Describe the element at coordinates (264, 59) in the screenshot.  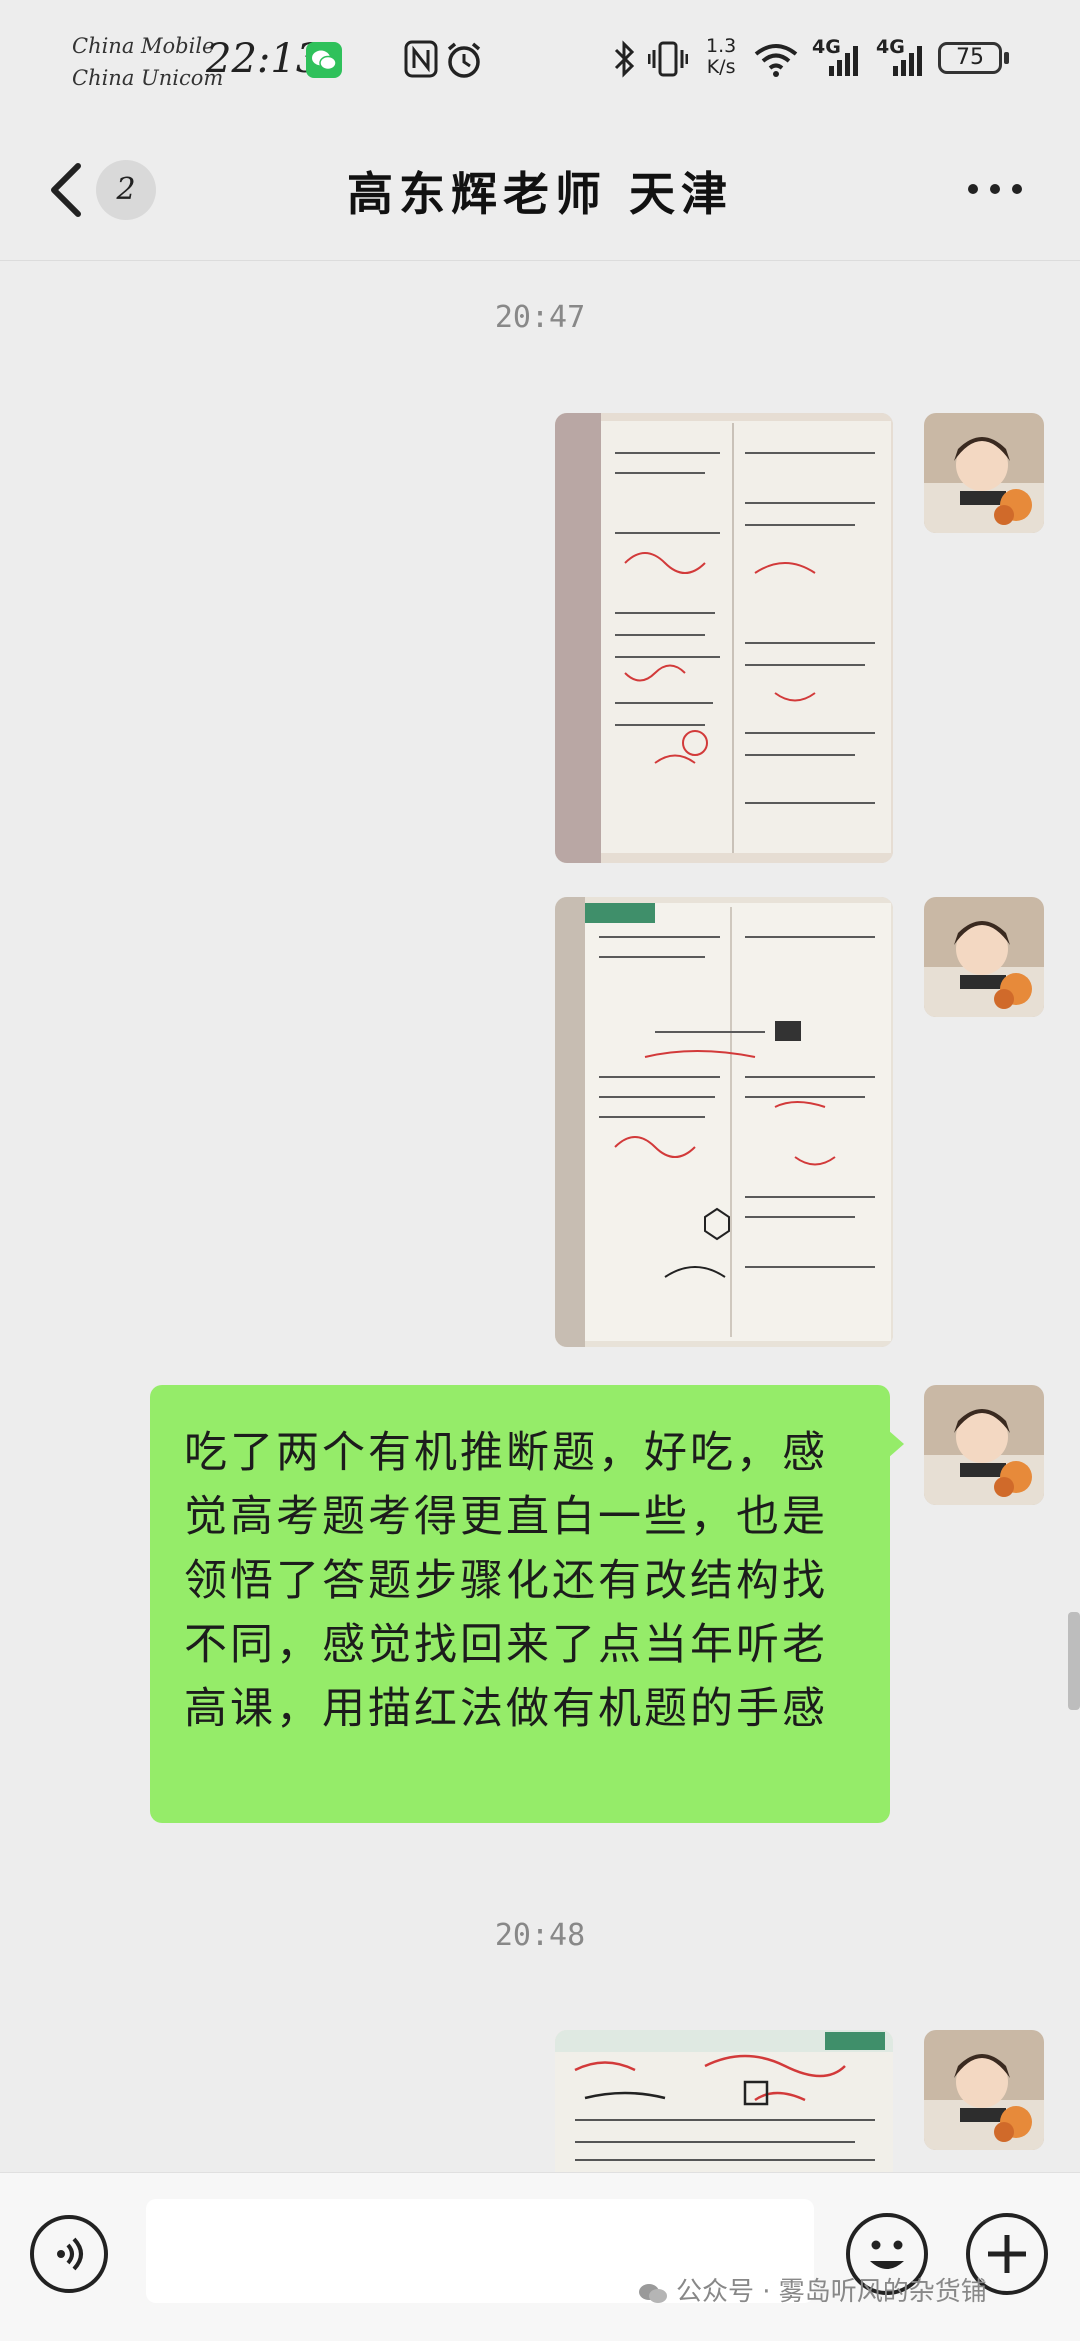
I see `status-time: 22:13` at that location.